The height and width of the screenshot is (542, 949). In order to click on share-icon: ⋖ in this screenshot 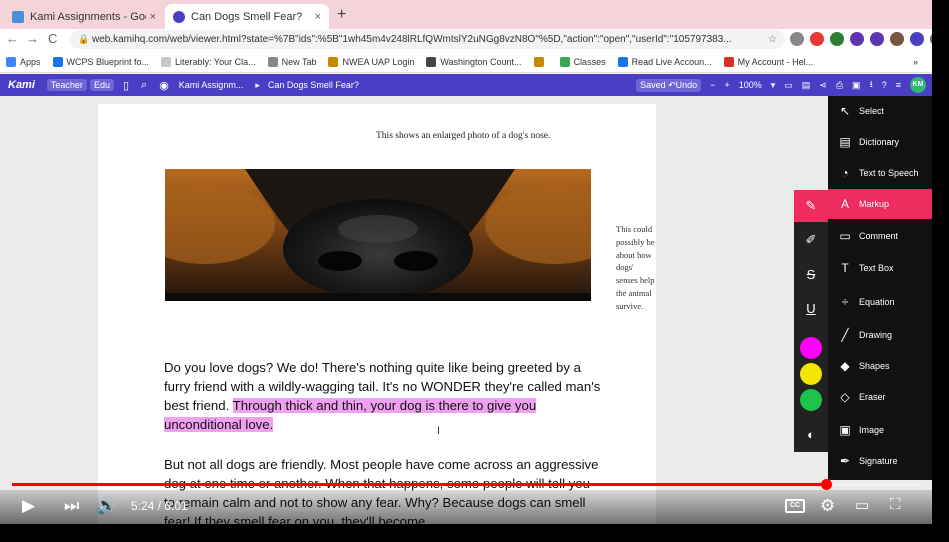, I will do `click(823, 85)`.